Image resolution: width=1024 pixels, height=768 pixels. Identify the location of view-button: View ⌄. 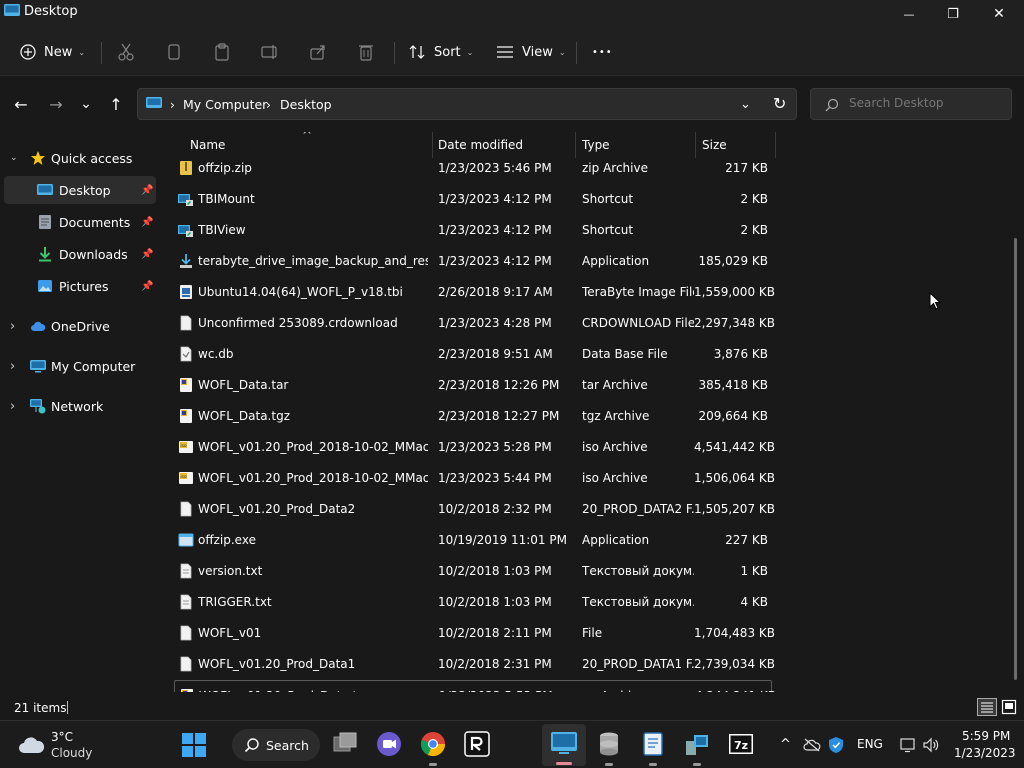
(531, 52).